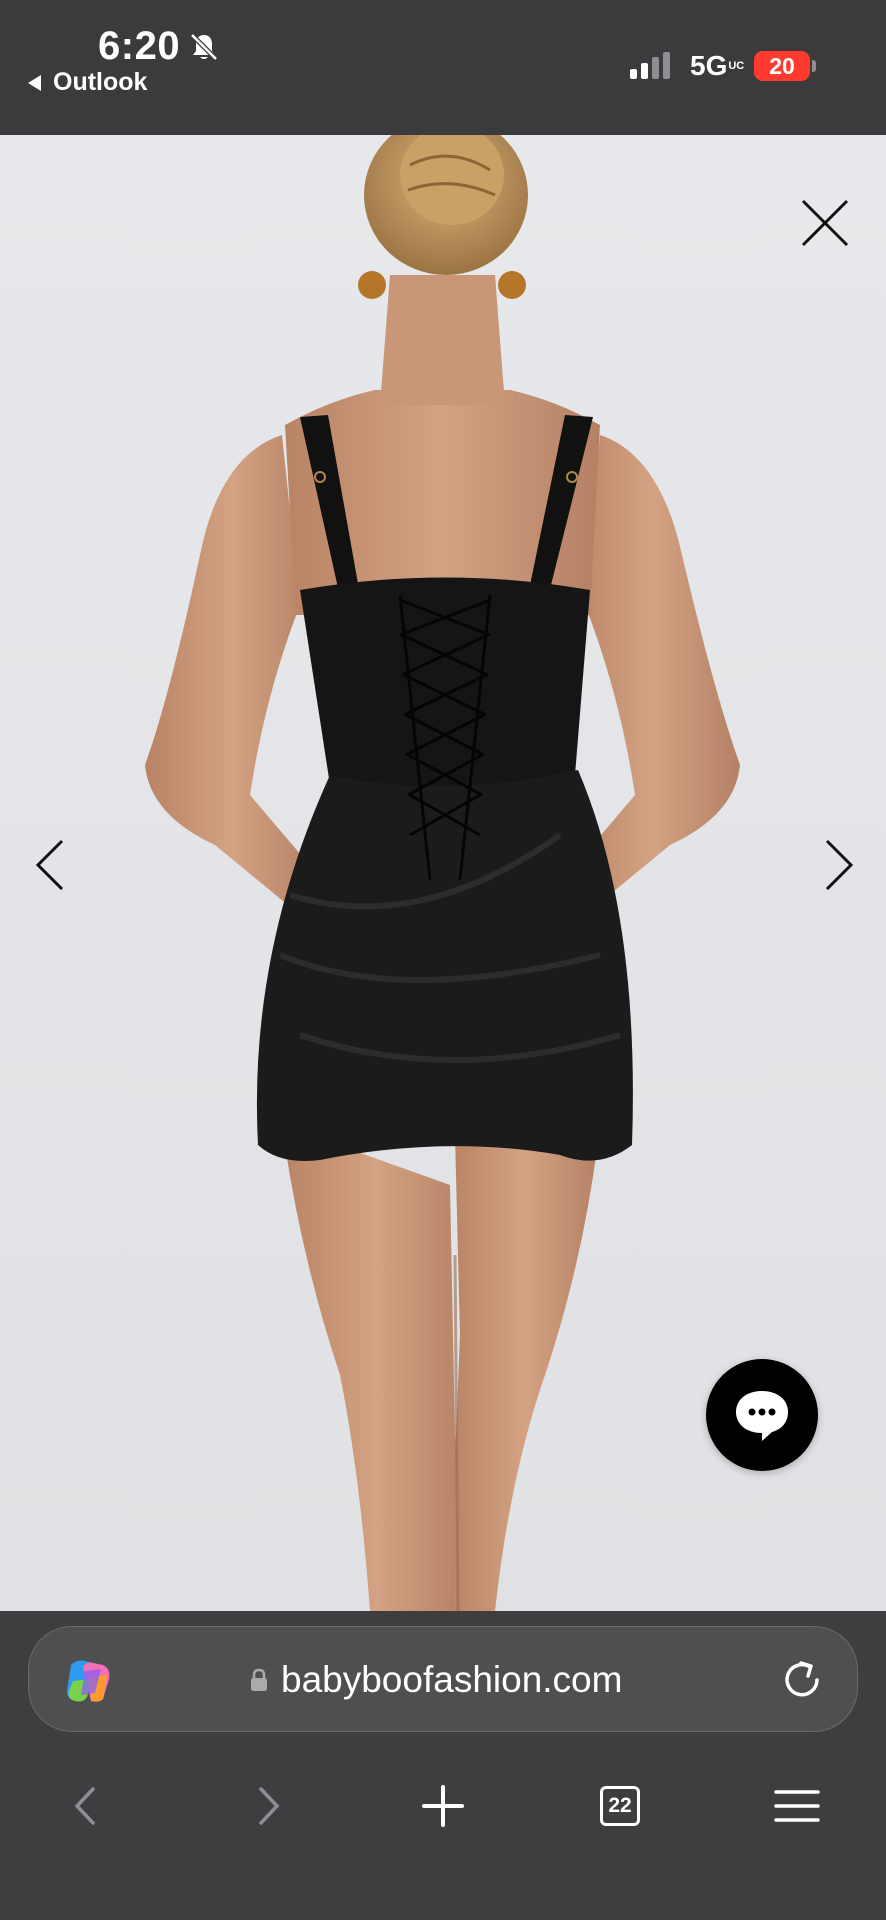 The image size is (886, 1920). I want to click on network-label: 5G, so click(709, 65).